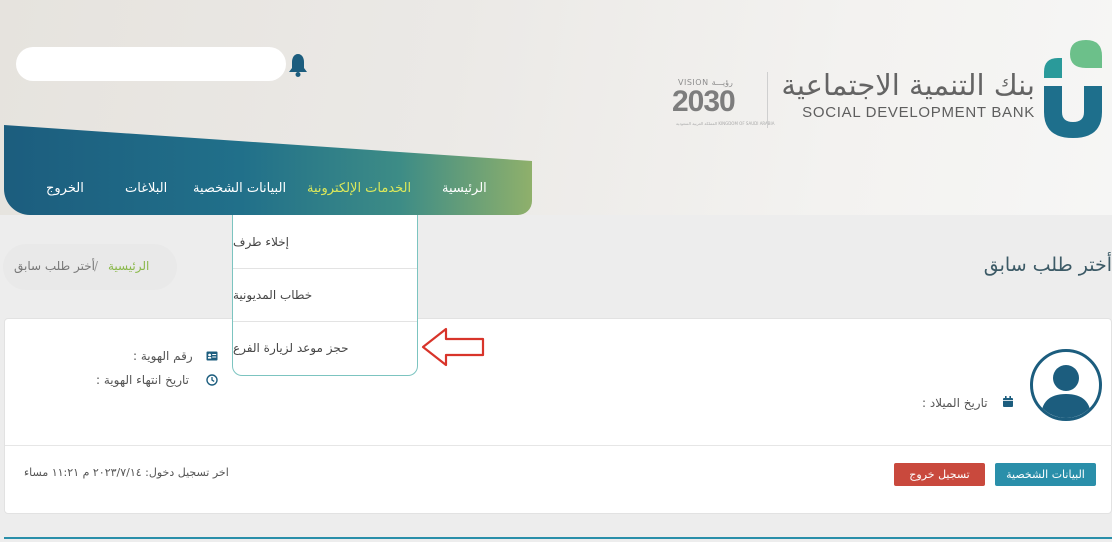 Image resolution: width=1112 pixels, height=542 pixels. What do you see at coordinates (955, 403) in the screenshot?
I see `birth-date-label: تاريخ الميلاد :` at bounding box center [955, 403].